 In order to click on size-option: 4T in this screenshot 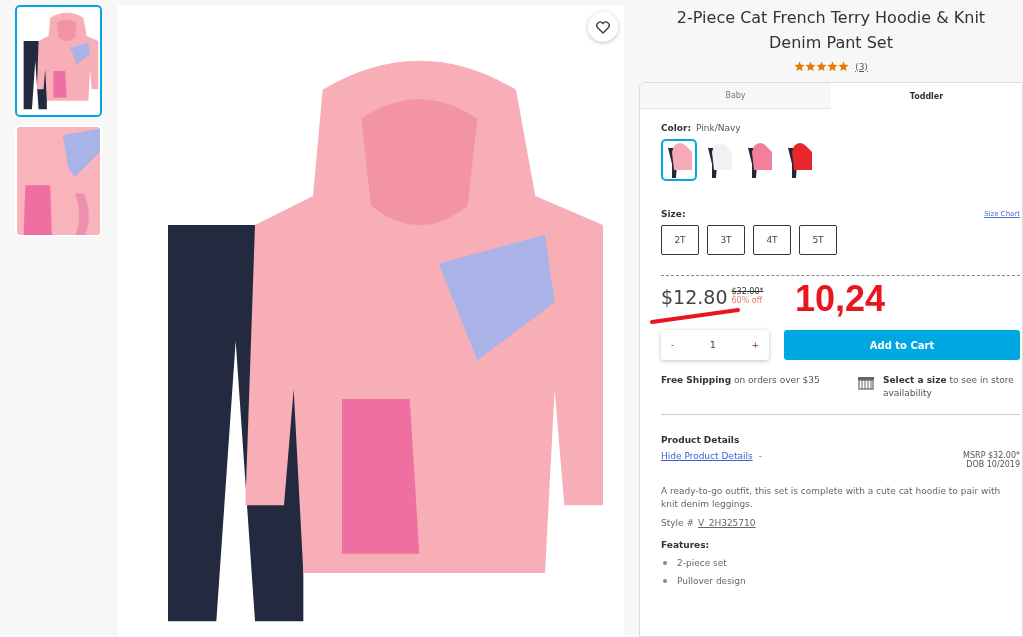, I will do `click(772, 240)`.